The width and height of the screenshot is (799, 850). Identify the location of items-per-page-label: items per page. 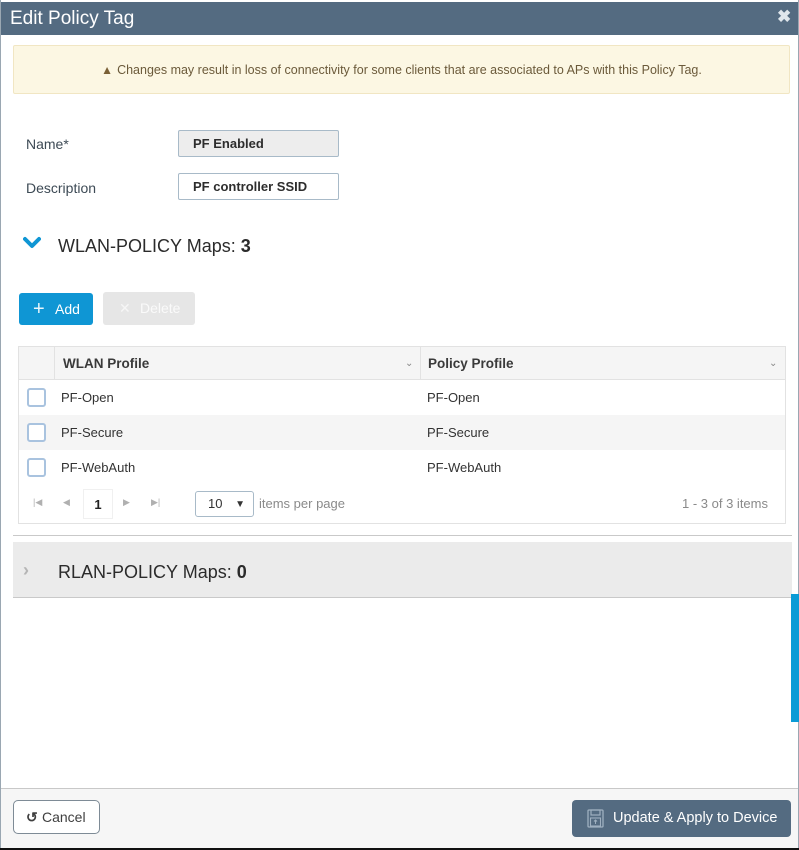
(302, 503).